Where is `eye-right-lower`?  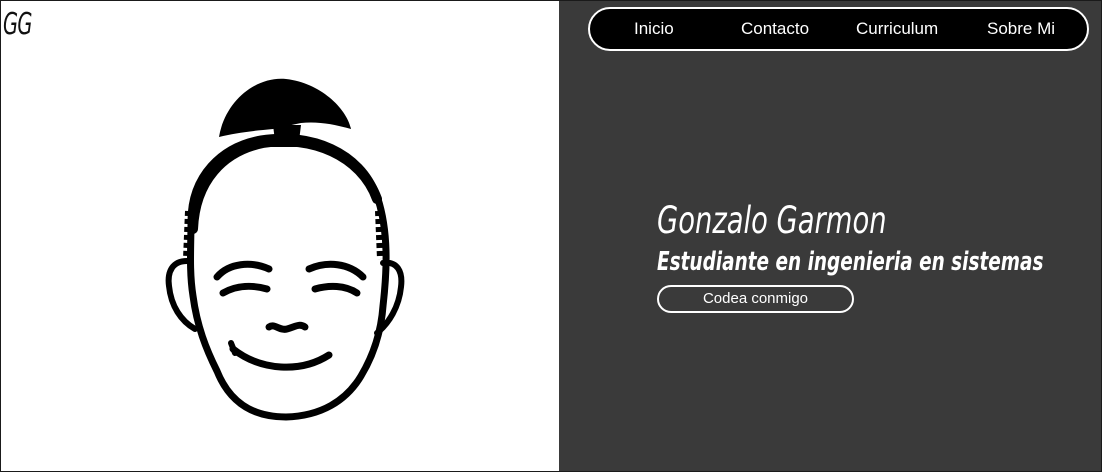
eye-right-lower is located at coordinates (336, 289).